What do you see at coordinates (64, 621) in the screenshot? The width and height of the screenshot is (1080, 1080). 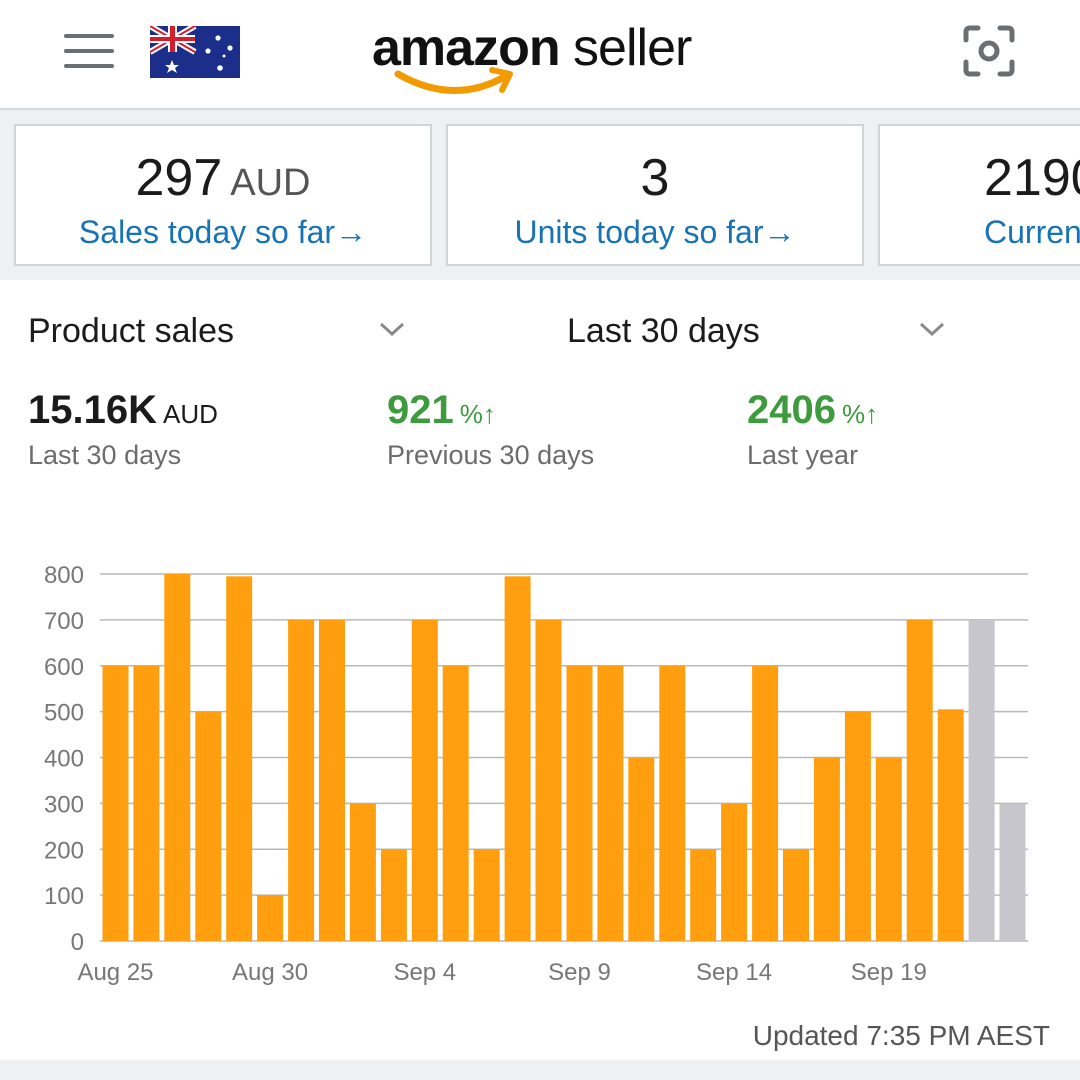 I see `y-tick-label: 700` at bounding box center [64, 621].